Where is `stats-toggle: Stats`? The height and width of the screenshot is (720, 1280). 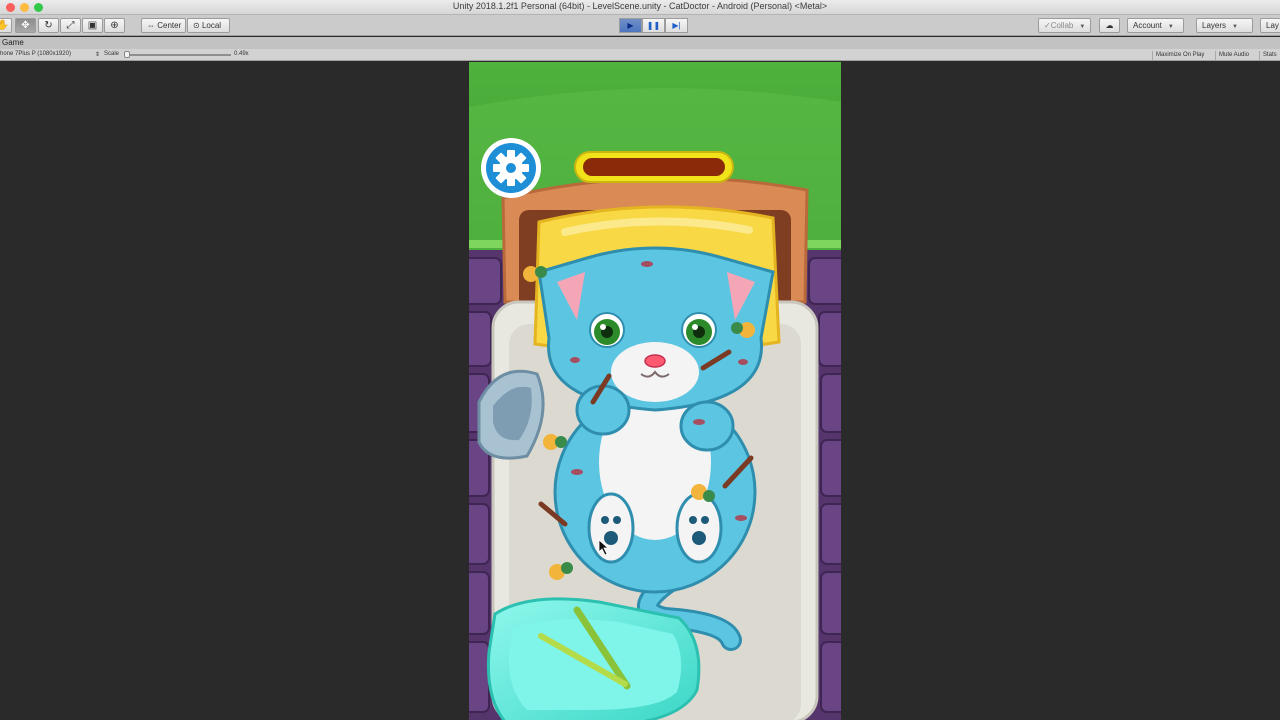
stats-toggle: Stats is located at coordinates (1269, 56).